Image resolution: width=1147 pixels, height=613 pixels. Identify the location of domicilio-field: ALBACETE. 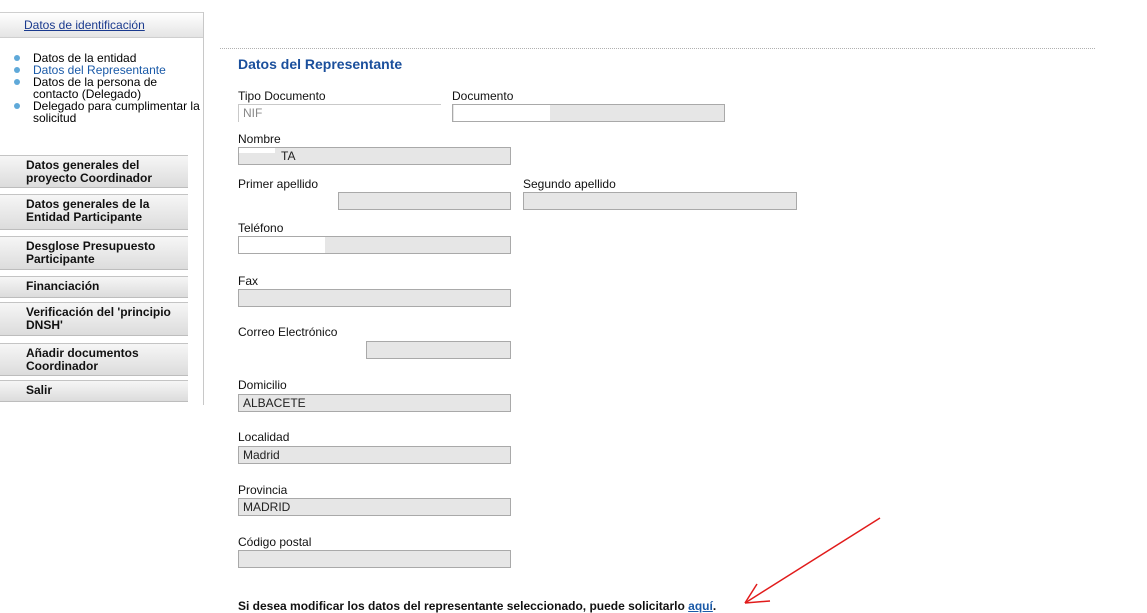
(374, 403).